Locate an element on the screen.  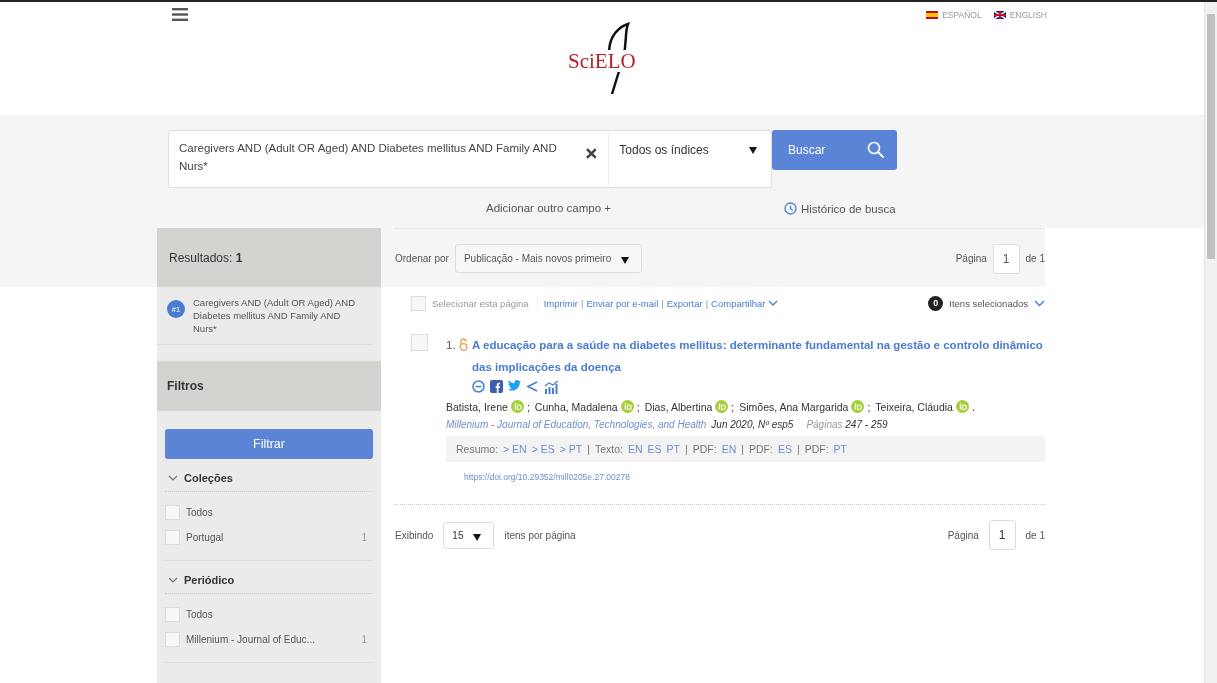
query-text: Caregivers AND (Adult OR Aged) AND Diabetes mellitus AND Family AND Nurs* is located at coordinates (278, 315).